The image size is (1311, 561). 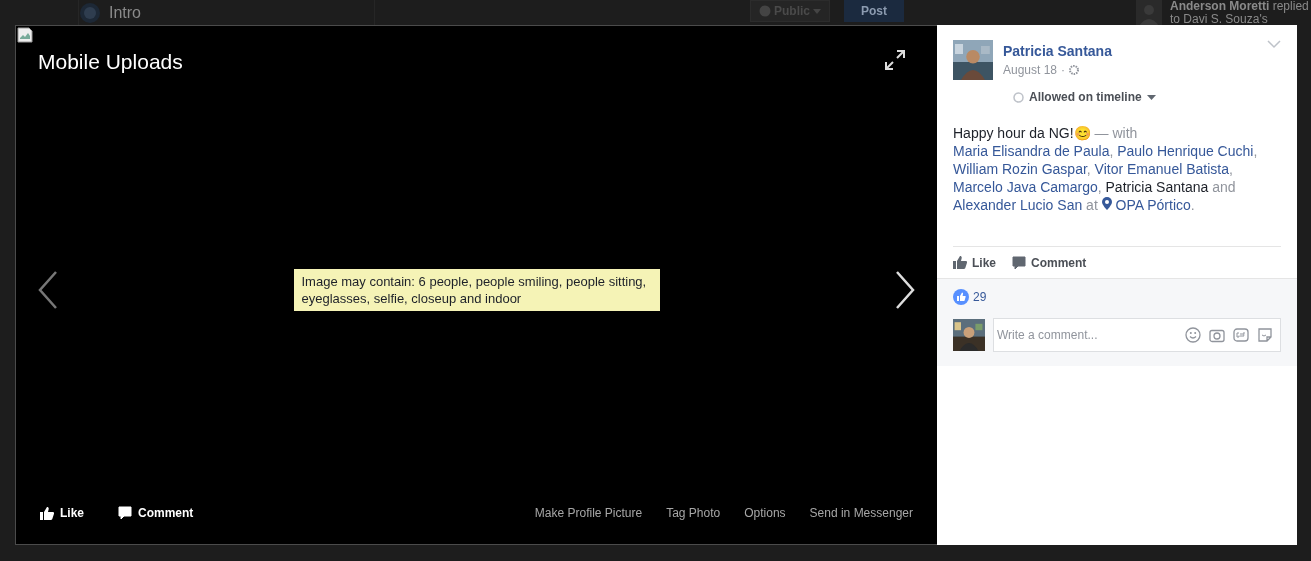 What do you see at coordinates (1241, 335) in the screenshot?
I see `gif-icon` at bounding box center [1241, 335].